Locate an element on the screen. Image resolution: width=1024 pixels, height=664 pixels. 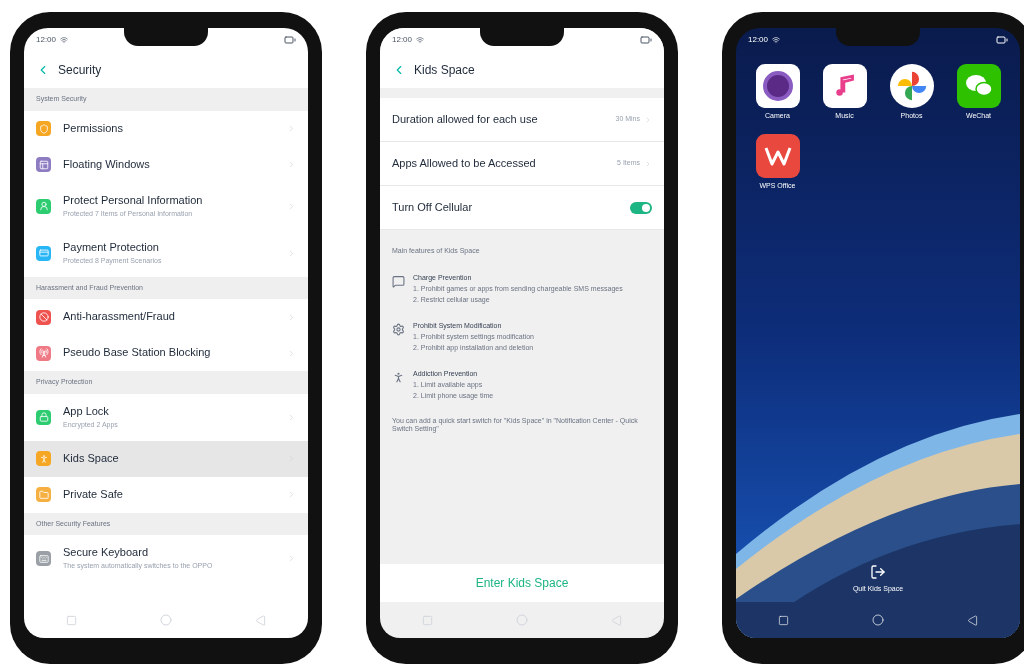
row-label: Kids Space is located at coordinates (91, 458).